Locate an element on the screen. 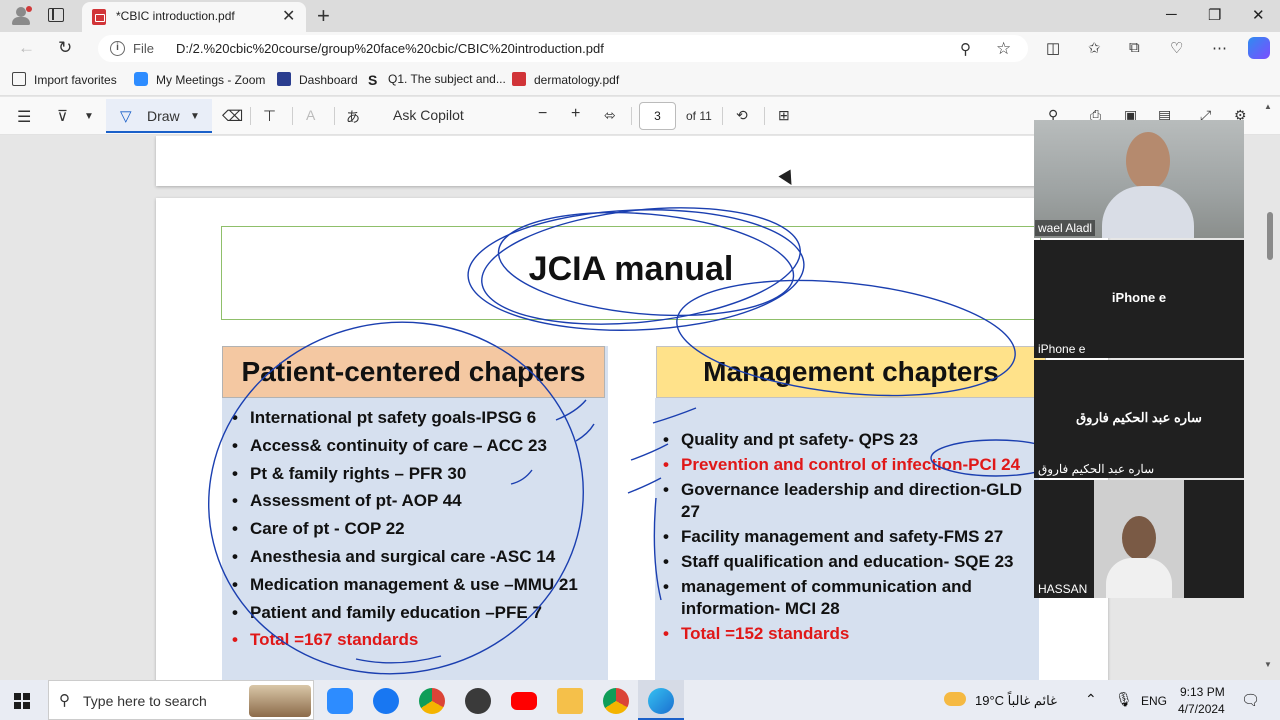  vertical-scrollbar: ▲ ▼ is located at coordinates (1269, 390).